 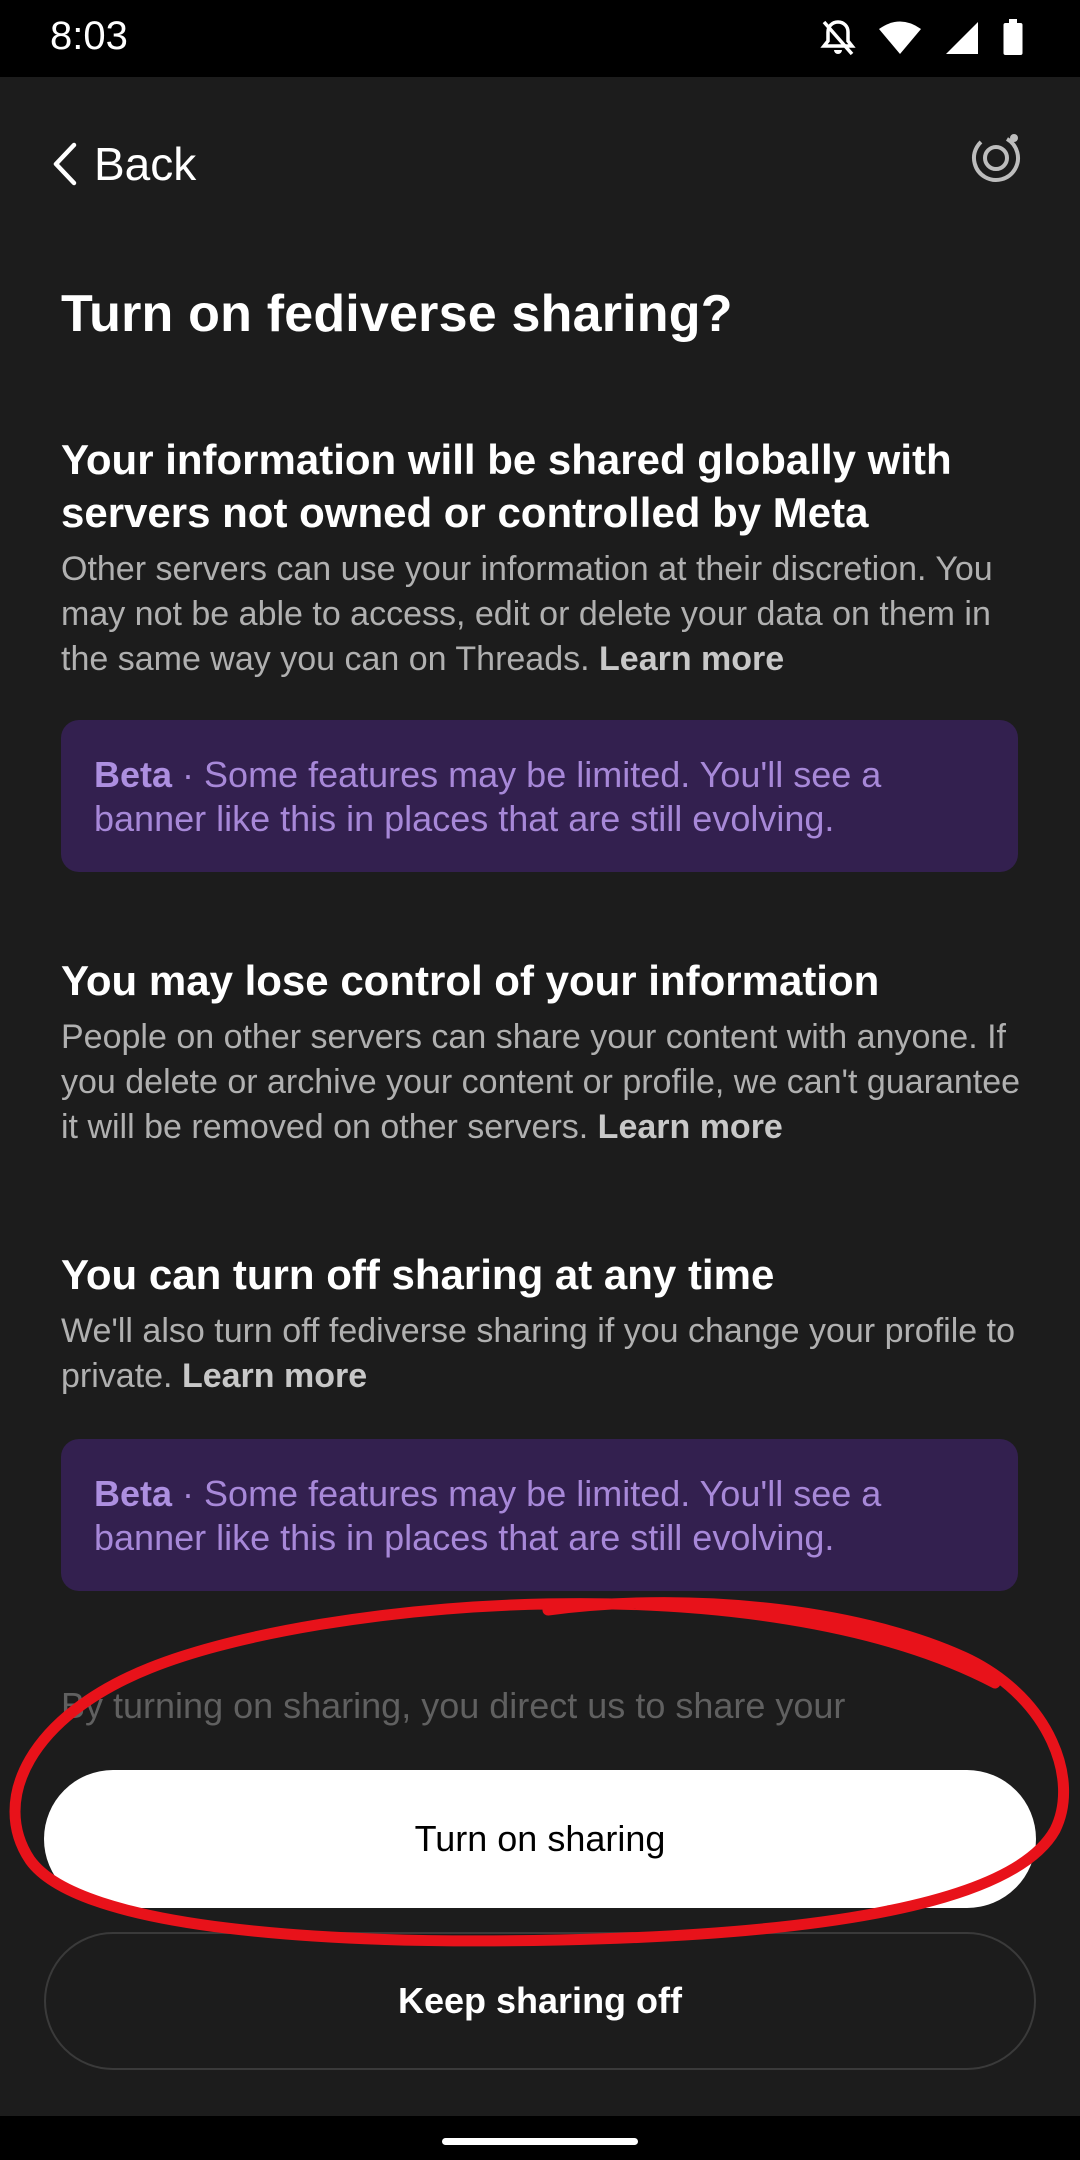 What do you see at coordinates (540, 38) in the screenshot?
I see `status-bar: 8:03` at bounding box center [540, 38].